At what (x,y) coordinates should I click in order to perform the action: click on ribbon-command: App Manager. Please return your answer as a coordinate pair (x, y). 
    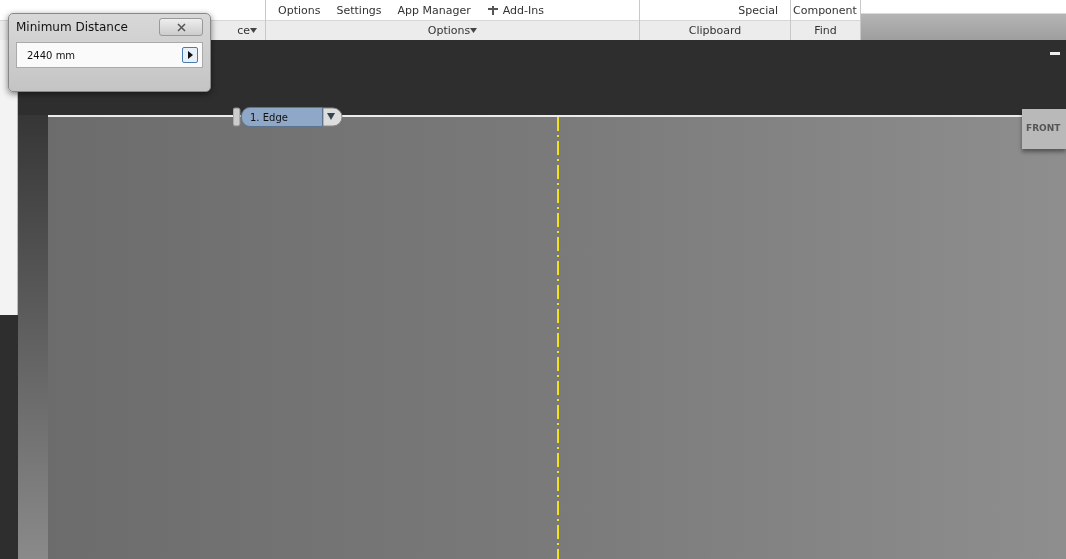
    Looking at the image, I should click on (434, 10).